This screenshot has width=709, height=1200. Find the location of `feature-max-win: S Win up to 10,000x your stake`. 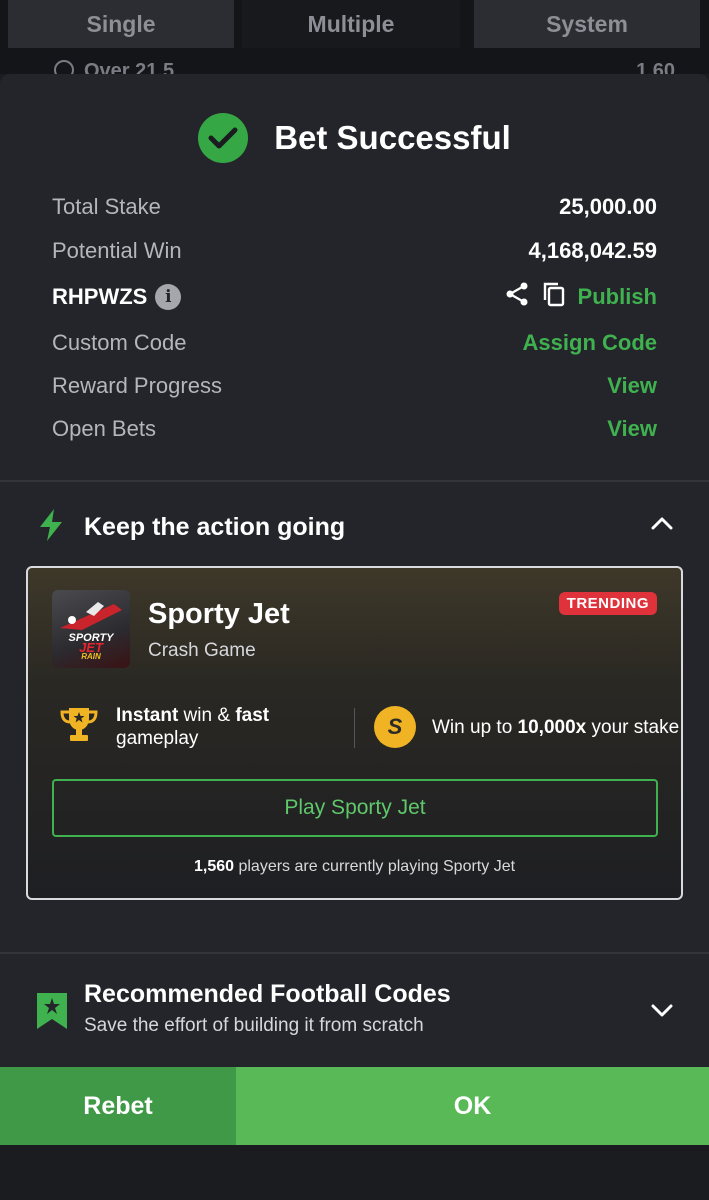

feature-max-win: S Win up to 10,000x your stake is located at coordinates (526, 727).